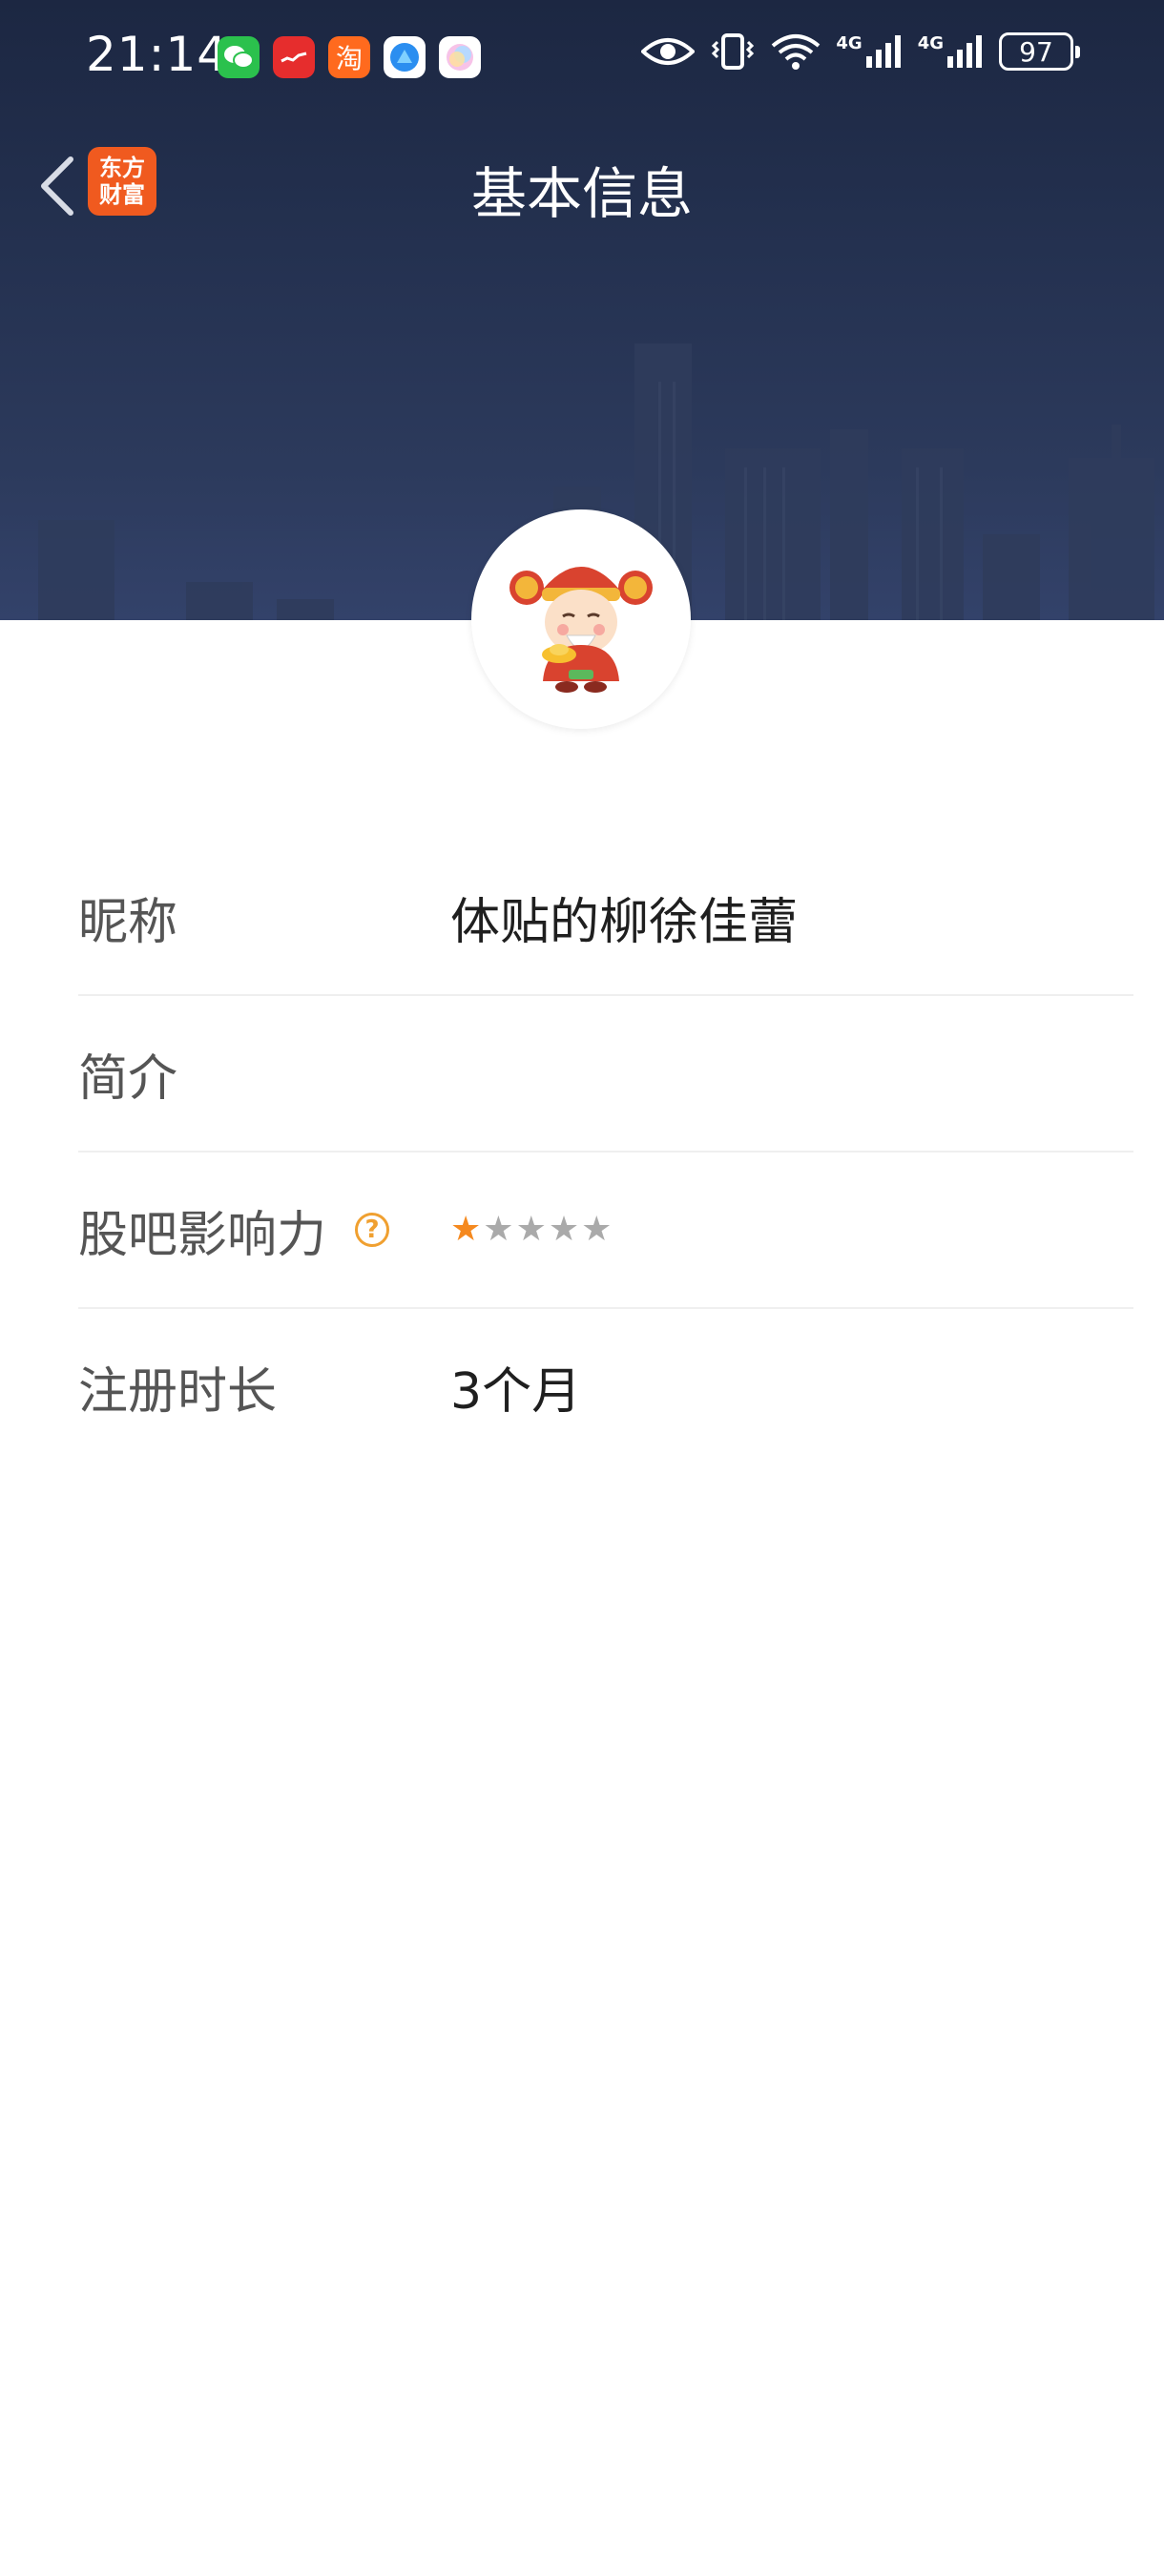 This screenshot has width=1164, height=2576. I want to click on caishen-avatar-image, so click(581, 630).